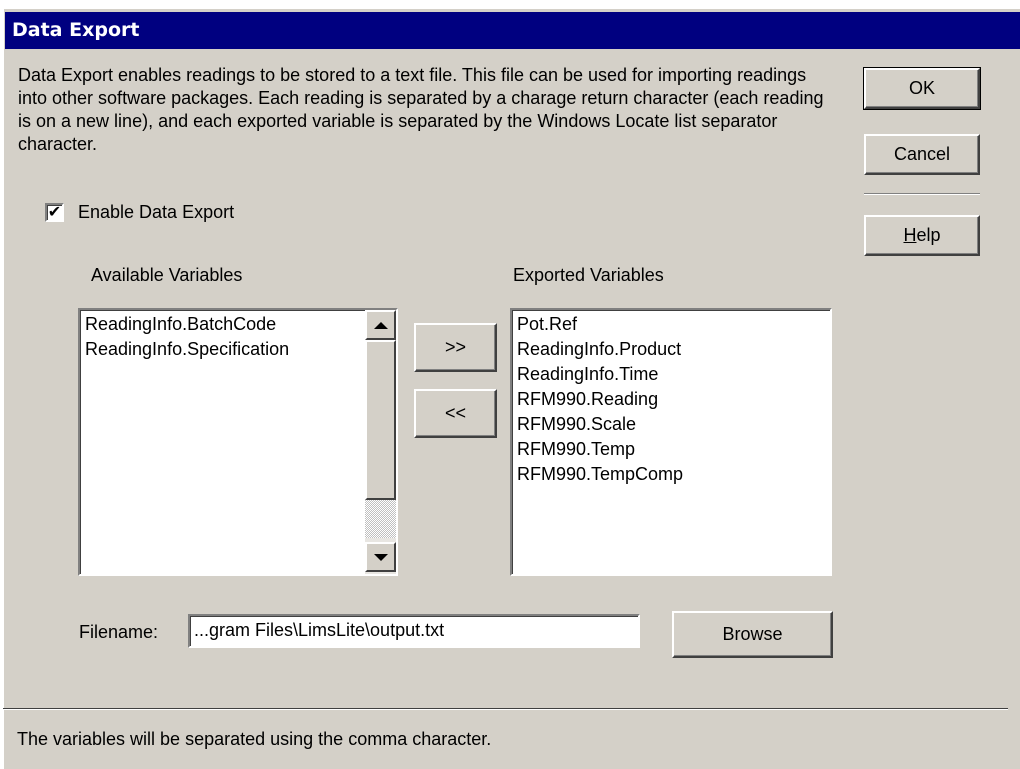 The width and height of the screenshot is (1020, 769). What do you see at coordinates (598, 324) in the screenshot?
I see `list-item: Pot.Ref` at bounding box center [598, 324].